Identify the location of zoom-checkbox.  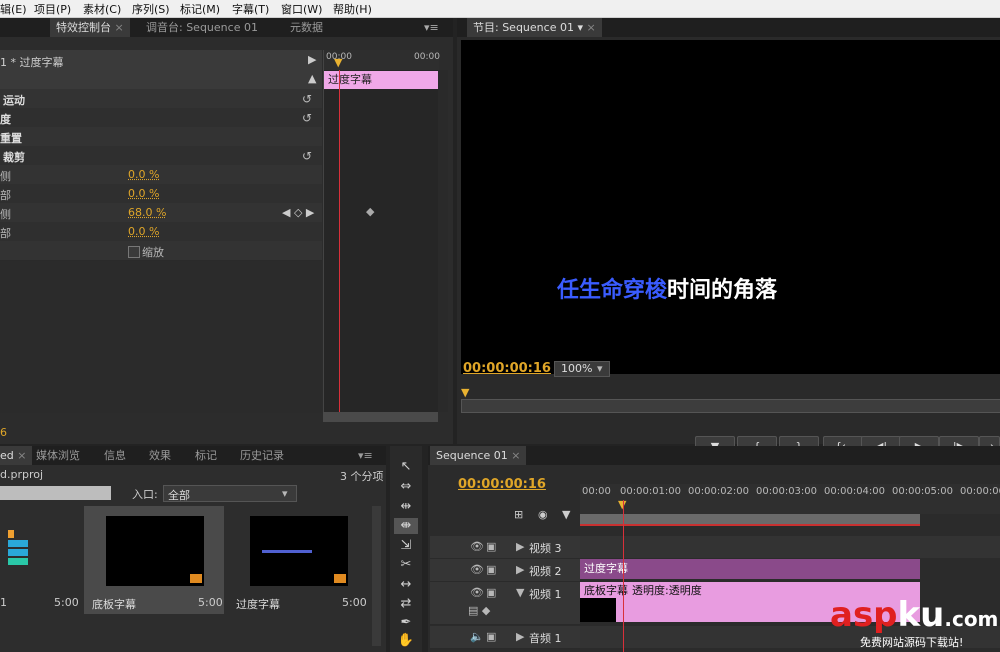
(134, 252).